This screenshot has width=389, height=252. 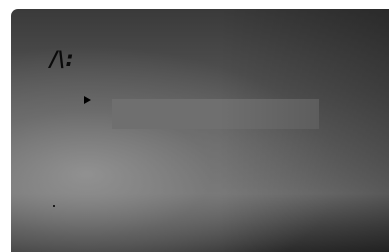 What do you see at coordinates (62, 59) in the screenshot?
I see `logo-glyph: /\:` at bounding box center [62, 59].